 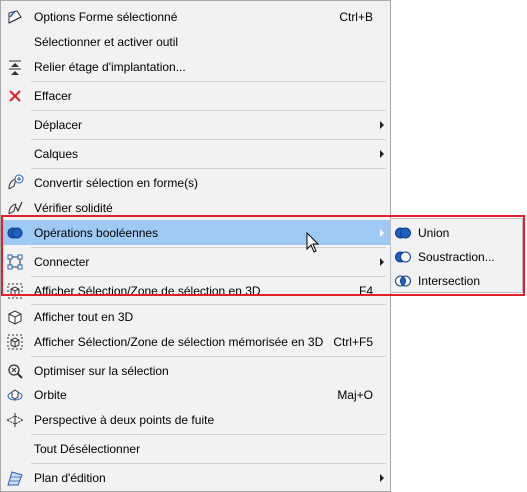 What do you see at coordinates (195, 42) in the screenshot?
I see `menu-item-select-activate-tool: Sélectionner et activer outil` at bounding box center [195, 42].